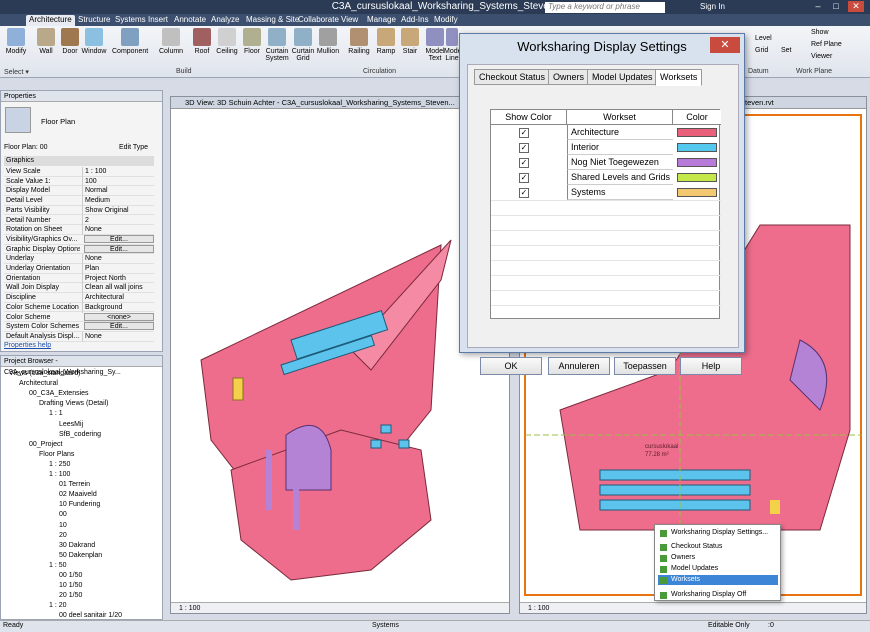 This screenshot has height=632, width=870. I want to click on browser-tree-item: Drafting Views (Detail), so click(74, 403).